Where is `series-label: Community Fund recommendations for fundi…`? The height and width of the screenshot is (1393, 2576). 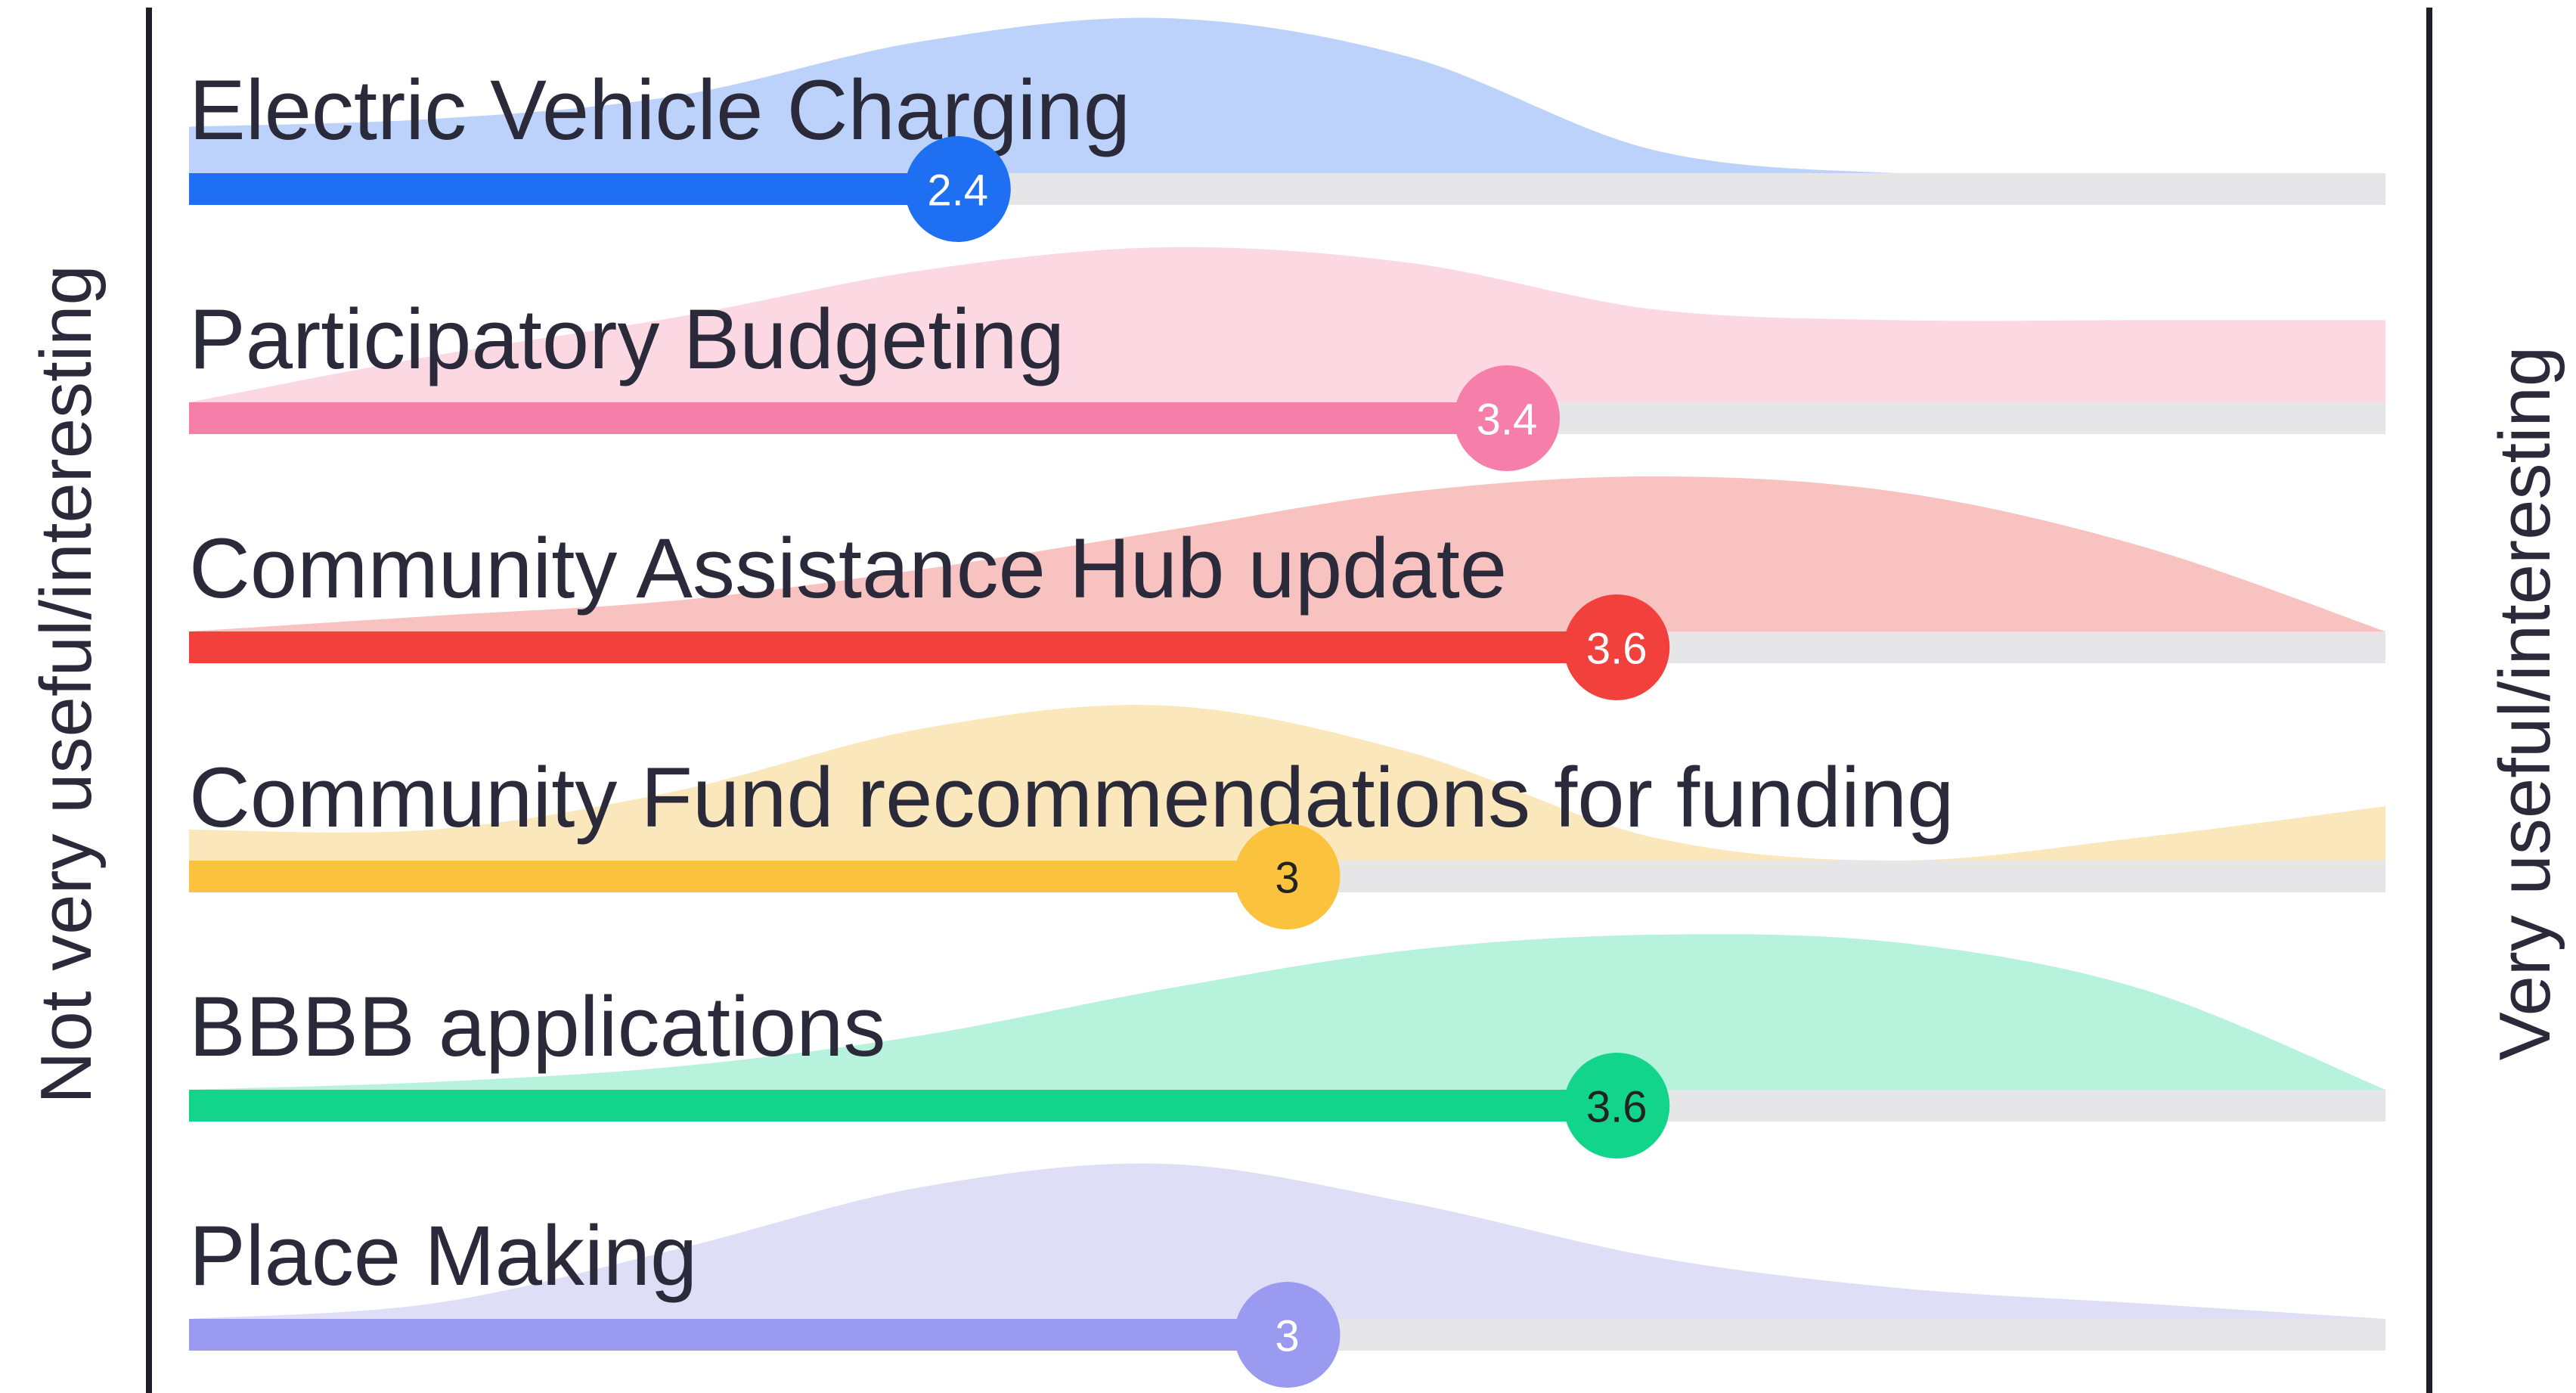
series-label: Community Fund recommendations for fundi… is located at coordinates (1071, 797).